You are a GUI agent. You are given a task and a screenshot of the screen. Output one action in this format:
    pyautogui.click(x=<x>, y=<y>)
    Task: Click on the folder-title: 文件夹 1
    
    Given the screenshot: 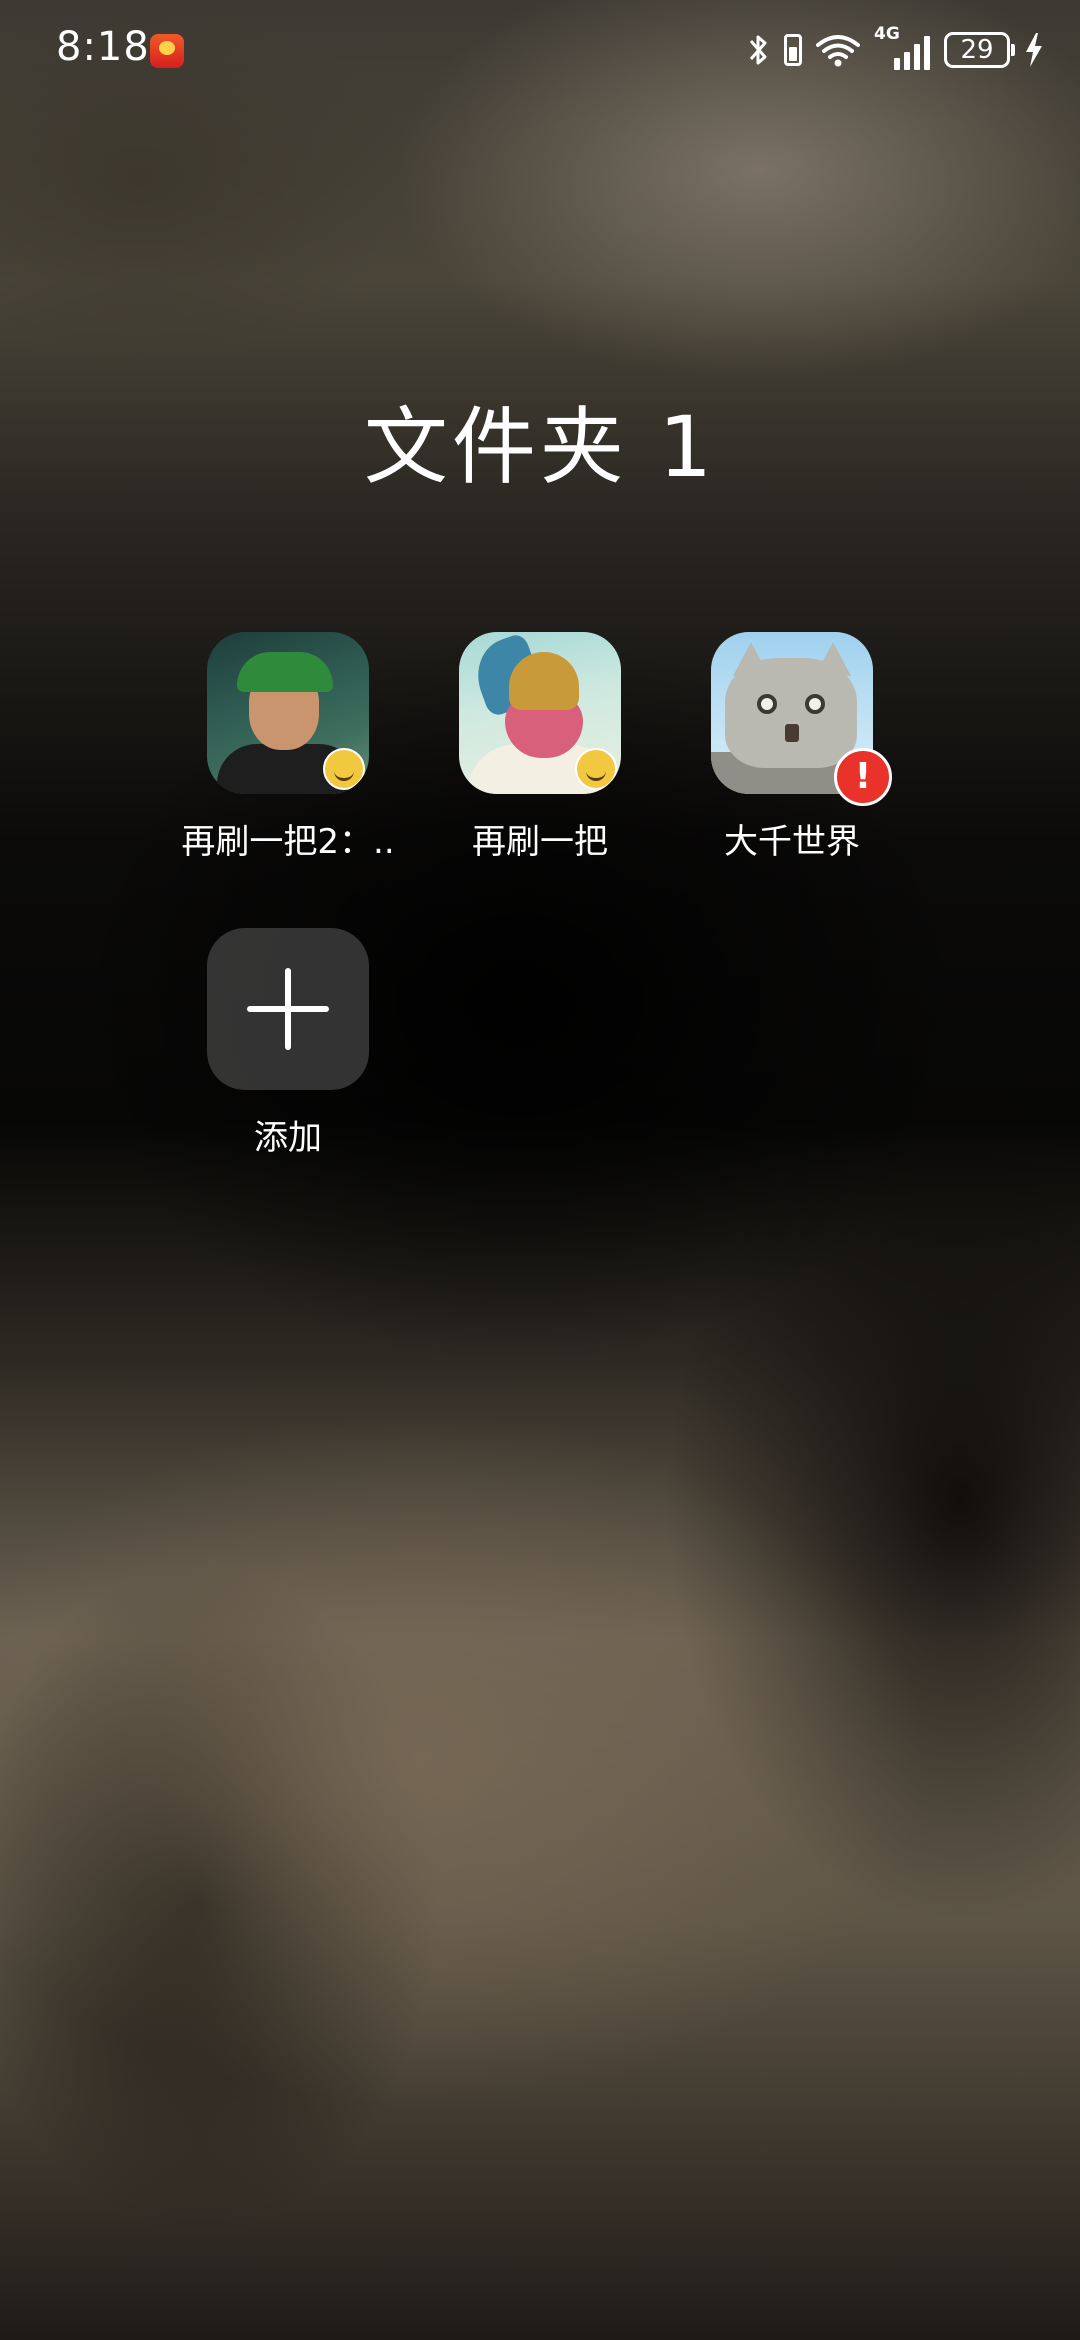 What is the action you would take?
    pyautogui.click(x=540, y=440)
    